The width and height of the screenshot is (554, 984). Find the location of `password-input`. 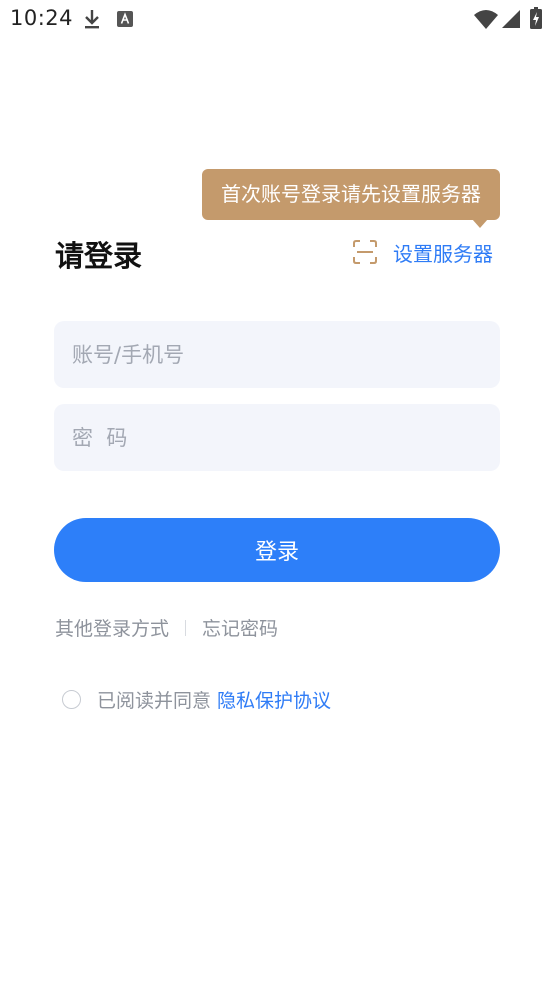

password-input is located at coordinates (285, 437).